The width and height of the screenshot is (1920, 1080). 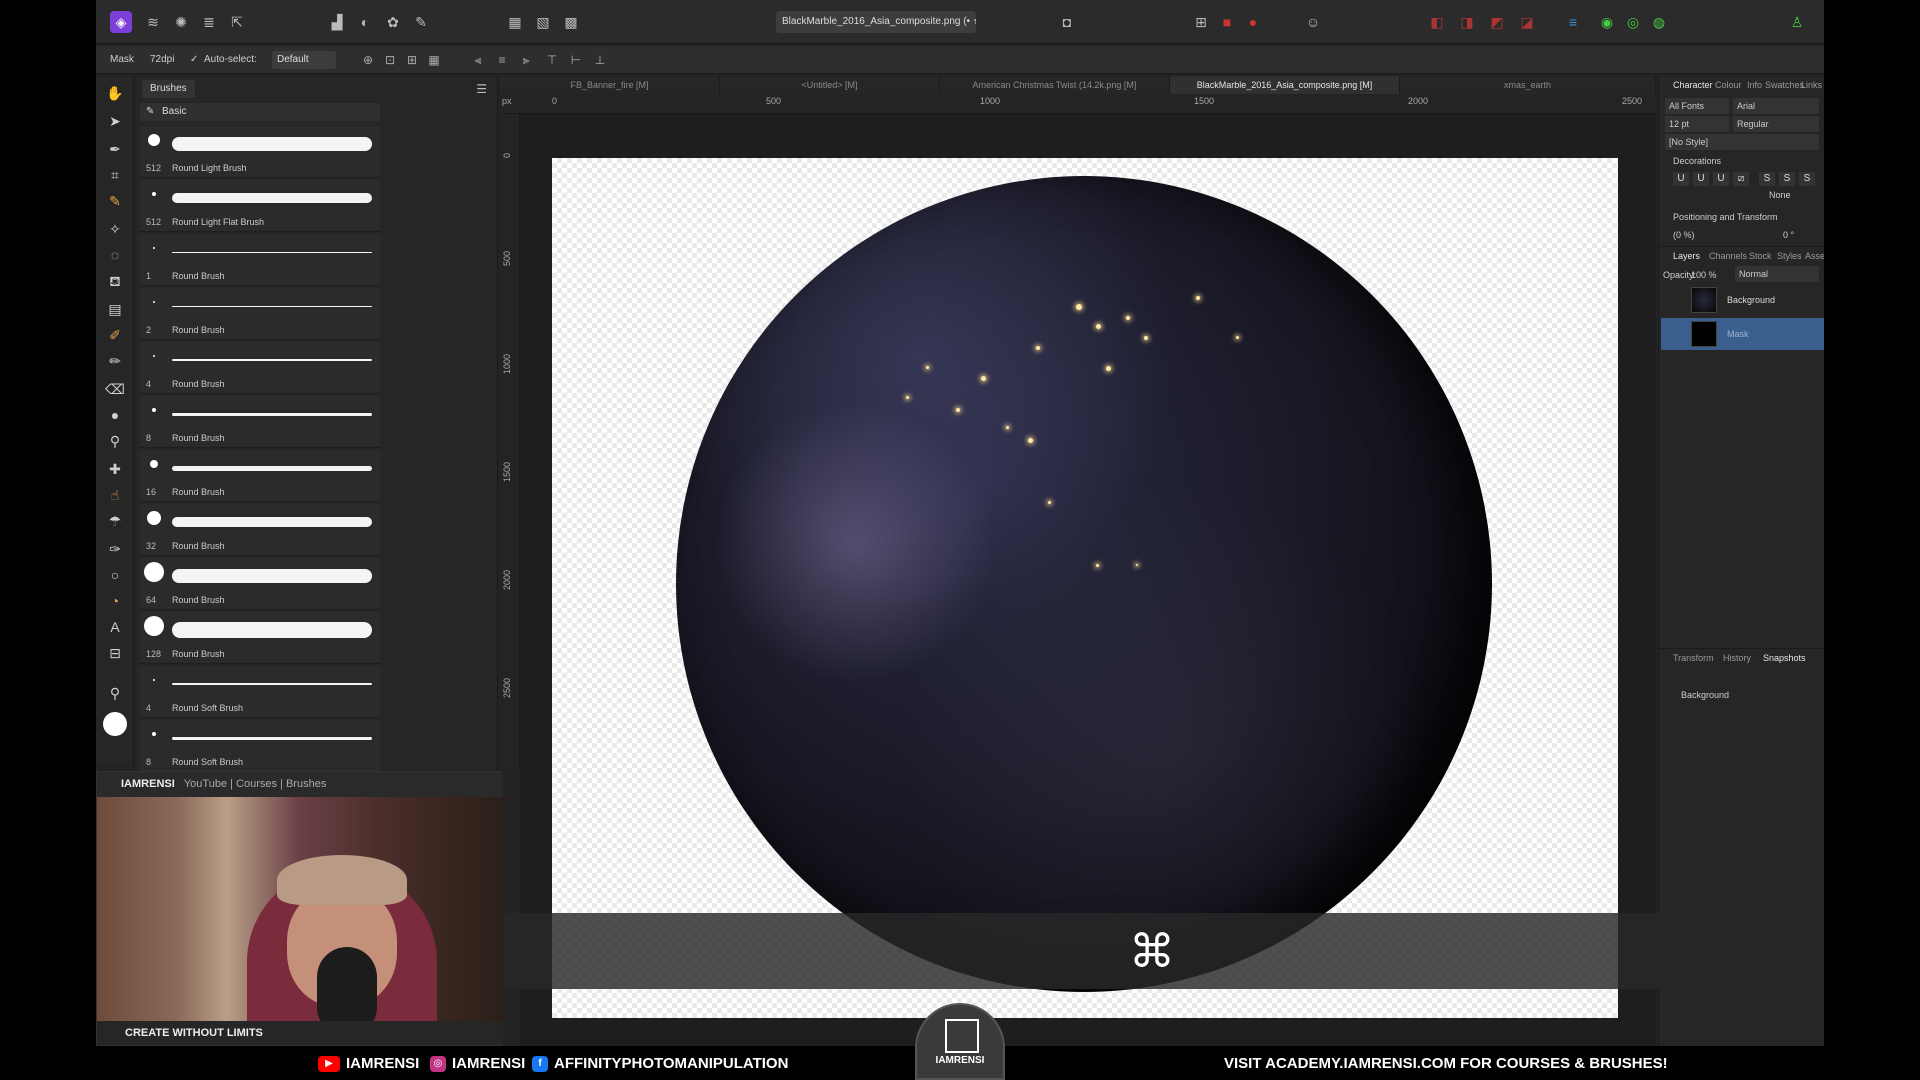 I want to click on smudge-tool-icon: ☝, so click(x=115, y=495).